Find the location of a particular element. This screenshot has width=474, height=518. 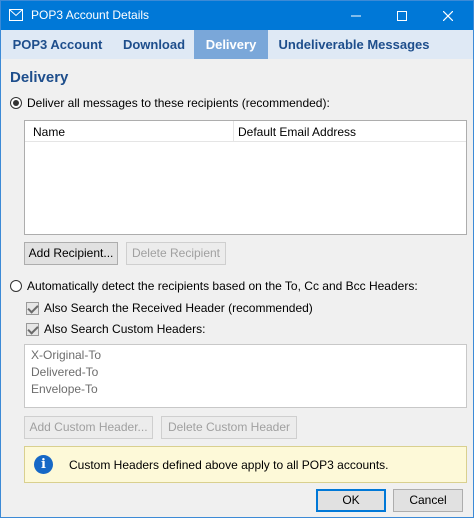

close-button is located at coordinates (448, 15).